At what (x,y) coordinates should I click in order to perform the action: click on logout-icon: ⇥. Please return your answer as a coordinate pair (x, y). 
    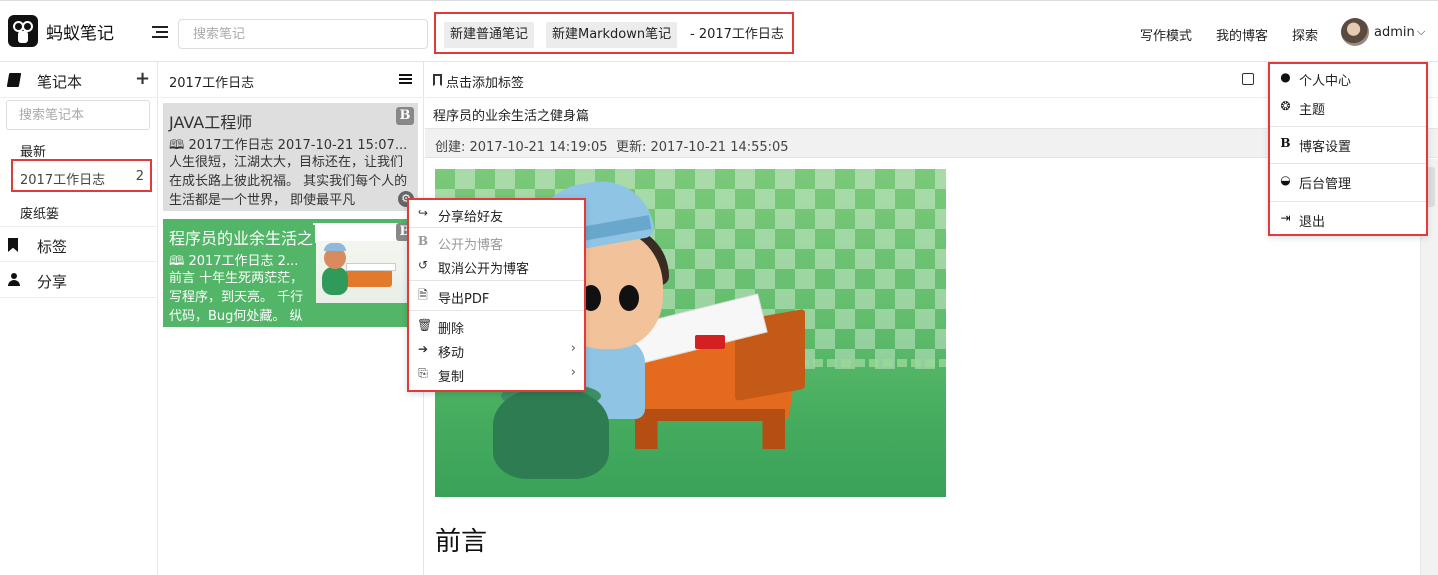
    Looking at the image, I should click on (1285, 218).